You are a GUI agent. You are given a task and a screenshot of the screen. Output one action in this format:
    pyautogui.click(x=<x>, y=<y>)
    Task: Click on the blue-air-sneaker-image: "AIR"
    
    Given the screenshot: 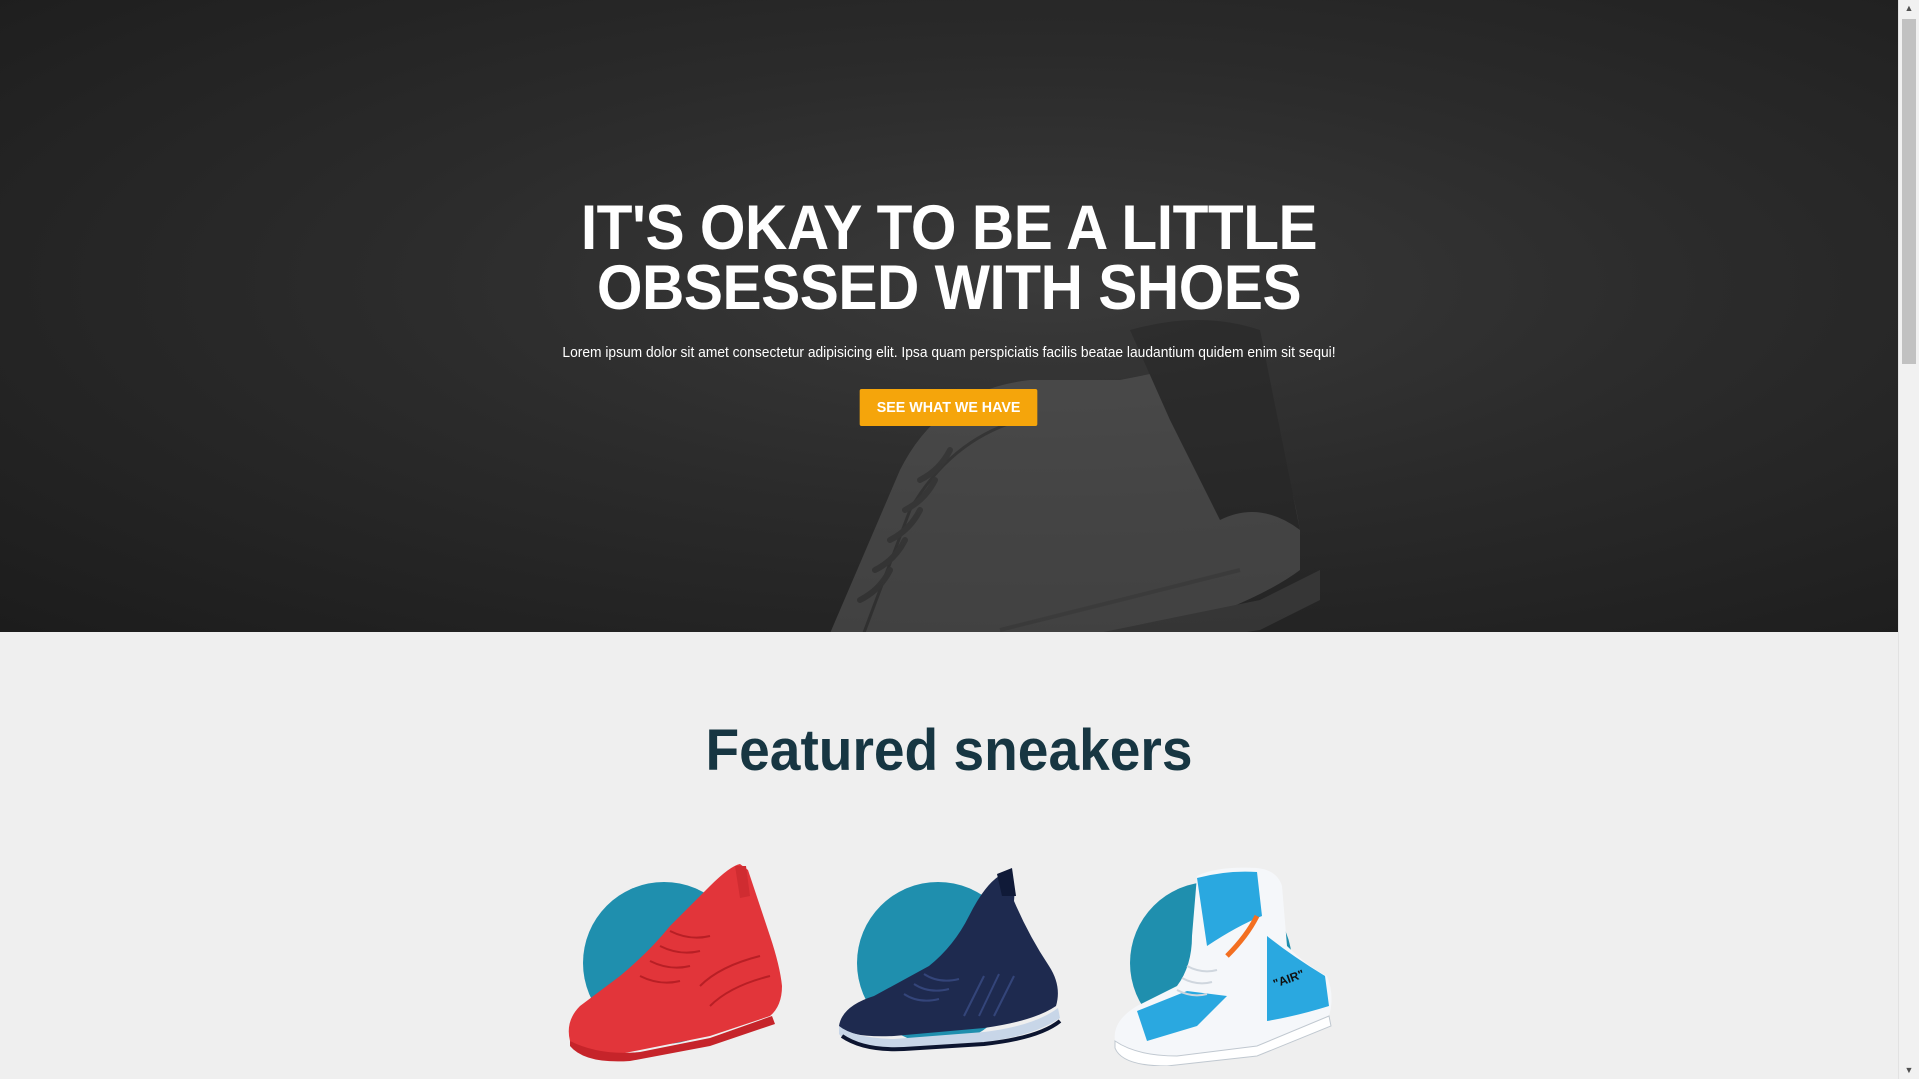 What is the action you would take?
    pyautogui.click(x=1223, y=966)
    